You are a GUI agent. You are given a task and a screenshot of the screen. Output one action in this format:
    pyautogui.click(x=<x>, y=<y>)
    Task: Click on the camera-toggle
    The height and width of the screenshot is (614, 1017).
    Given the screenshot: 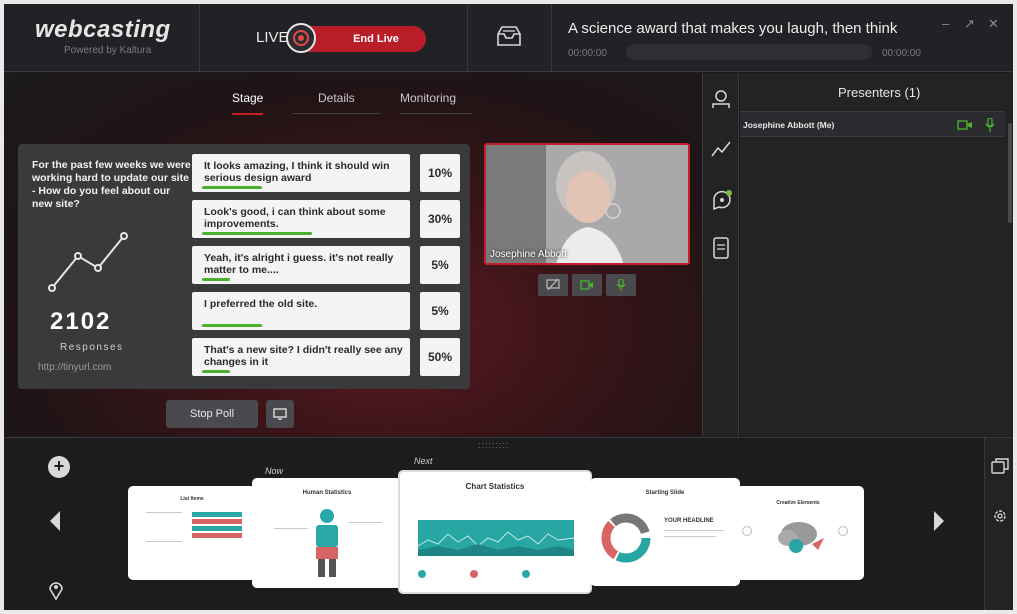 What is the action you would take?
    pyautogui.click(x=587, y=285)
    